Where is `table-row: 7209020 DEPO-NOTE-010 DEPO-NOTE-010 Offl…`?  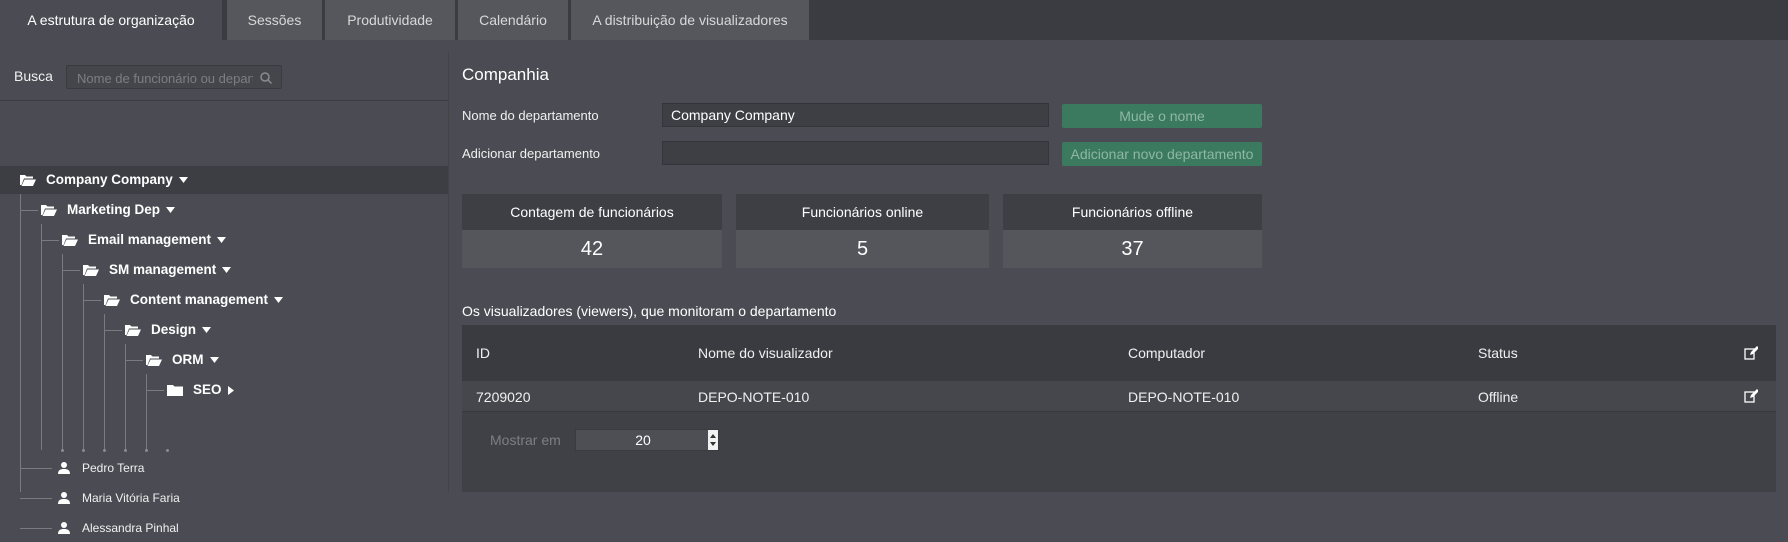 table-row: 7209020 DEPO-NOTE-010 DEPO-NOTE-010 Offl… is located at coordinates (1119, 396).